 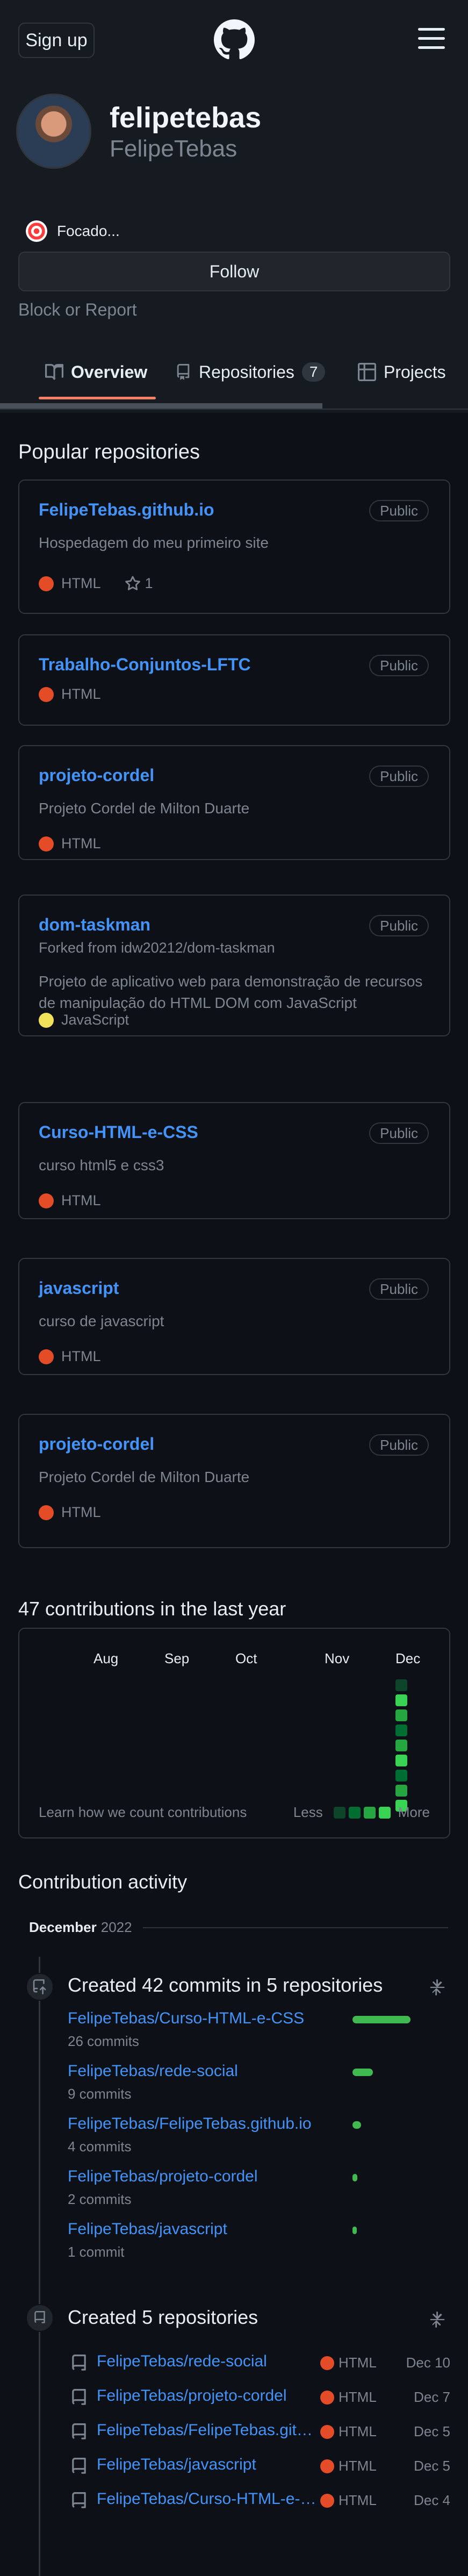 I want to click on star-icon, so click(x=132, y=582).